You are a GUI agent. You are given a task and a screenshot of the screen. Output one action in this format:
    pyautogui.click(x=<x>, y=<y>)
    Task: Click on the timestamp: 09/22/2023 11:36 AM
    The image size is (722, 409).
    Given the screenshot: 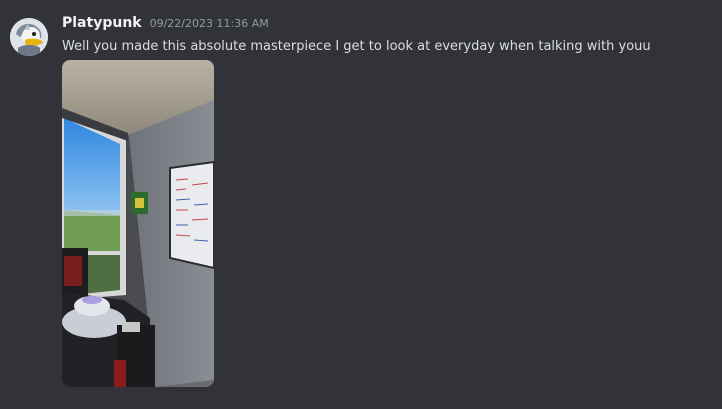 What is the action you would take?
    pyautogui.click(x=209, y=23)
    